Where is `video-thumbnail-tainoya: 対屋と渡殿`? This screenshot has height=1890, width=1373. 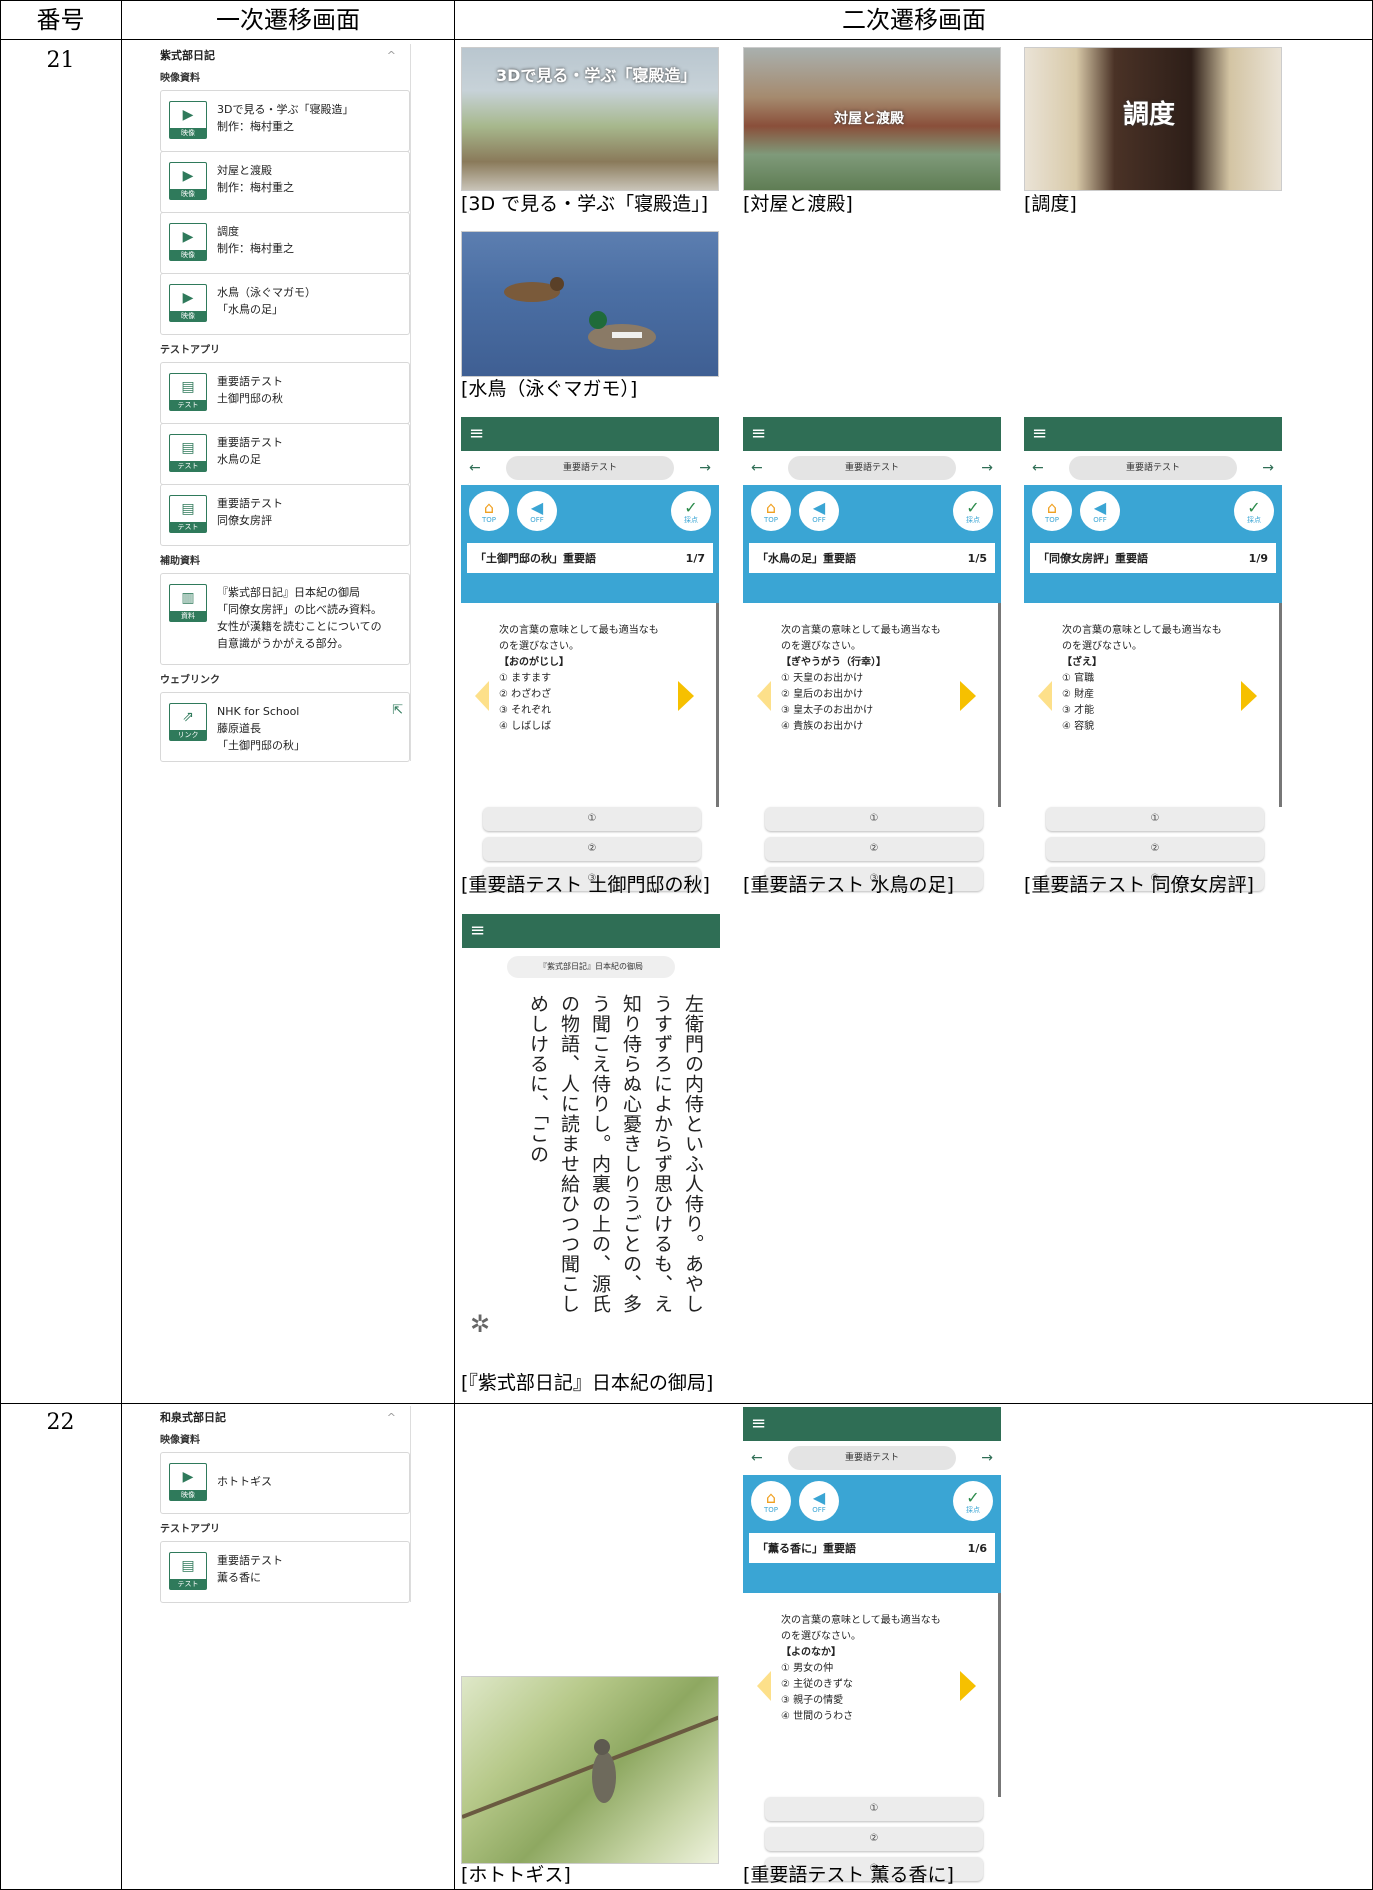
video-thumbnail-tainoya: 対屋と渡殿 is located at coordinates (872, 119).